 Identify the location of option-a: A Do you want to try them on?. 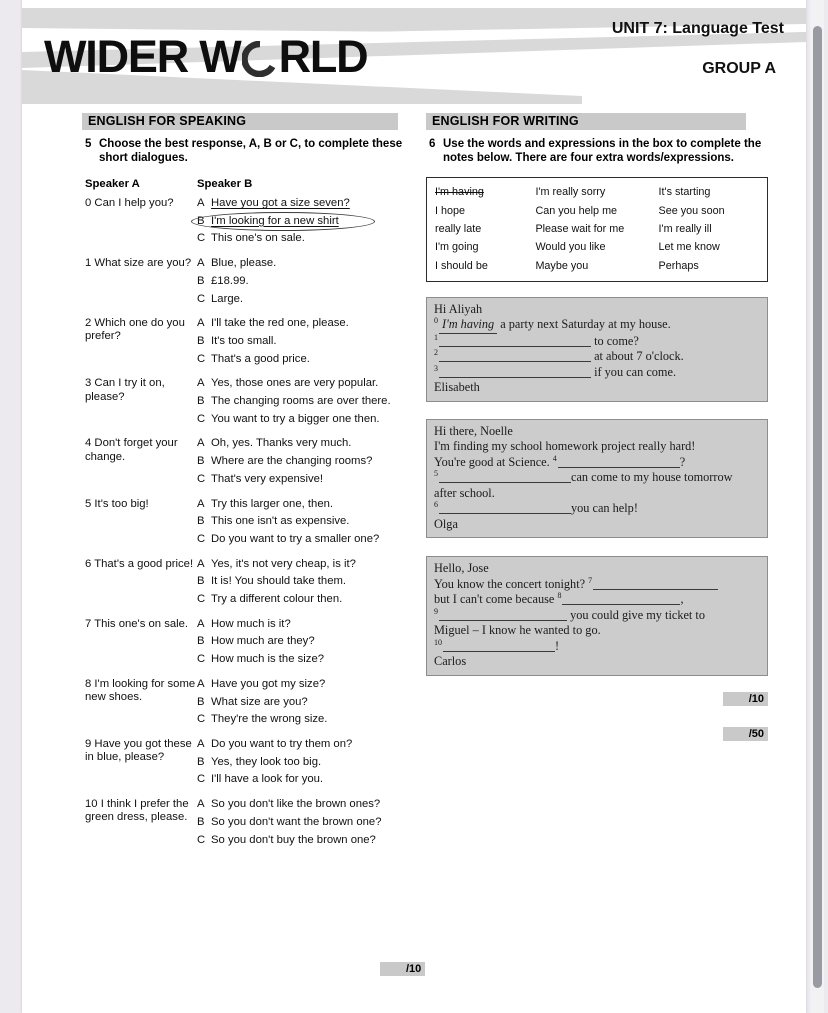
(304, 744).